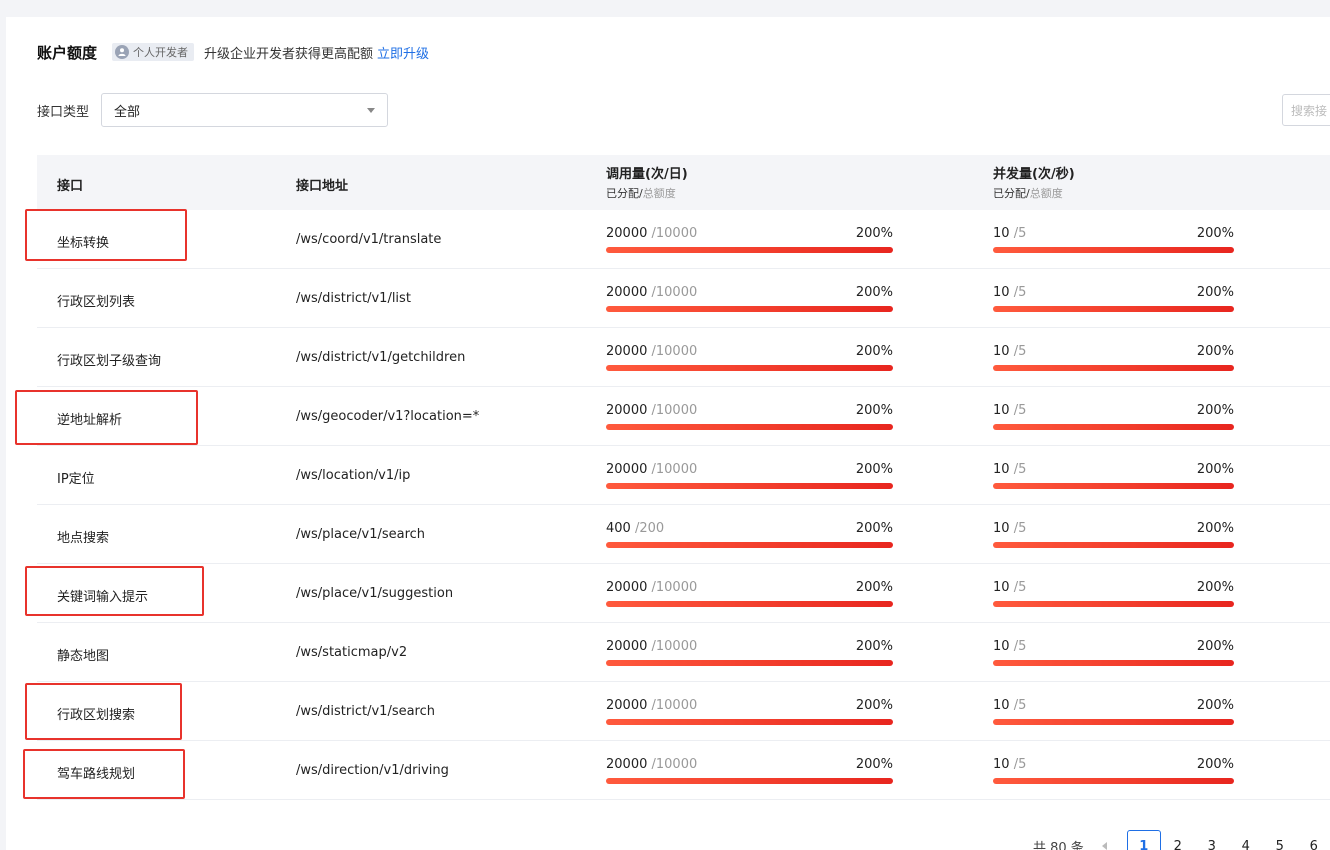 This screenshot has height=850, width=1330. What do you see at coordinates (63, 112) in the screenshot?
I see `api-type-label: 接口类型` at bounding box center [63, 112].